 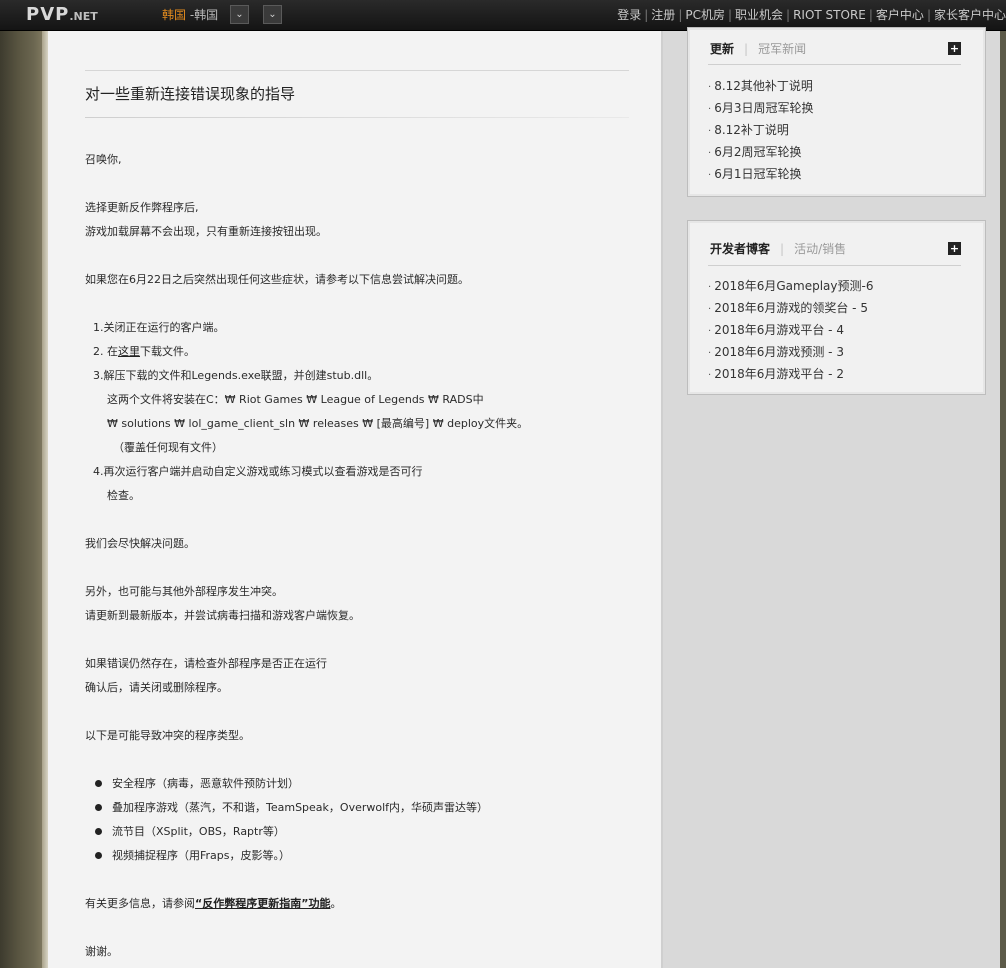 I want to click on list-item: · 2018年6月游戏平台 - 4, so click(x=790, y=331).